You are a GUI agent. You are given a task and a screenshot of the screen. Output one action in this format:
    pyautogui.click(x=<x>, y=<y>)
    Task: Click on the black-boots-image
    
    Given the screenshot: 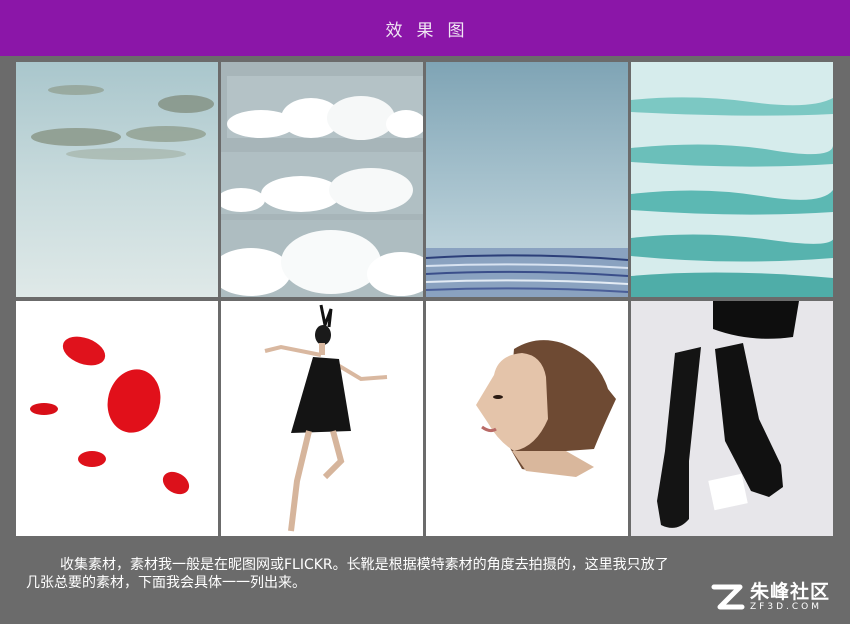 What is the action you would take?
    pyautogui.click(x=732, y=418)
    